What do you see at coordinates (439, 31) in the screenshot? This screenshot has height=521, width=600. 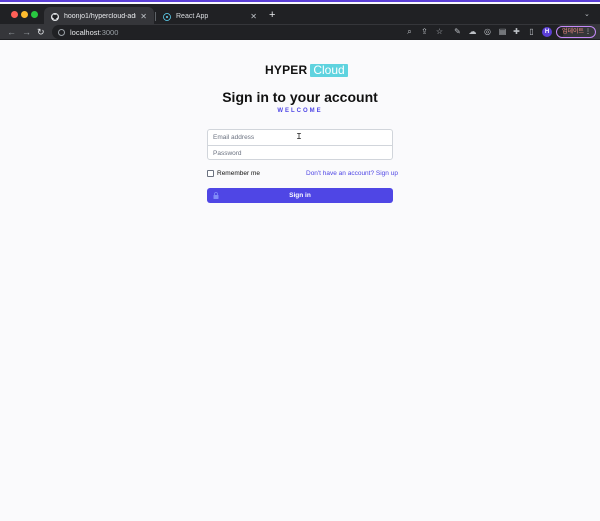 I see `bookmark-star-icon: ☆` at bounding box center [439, 31].